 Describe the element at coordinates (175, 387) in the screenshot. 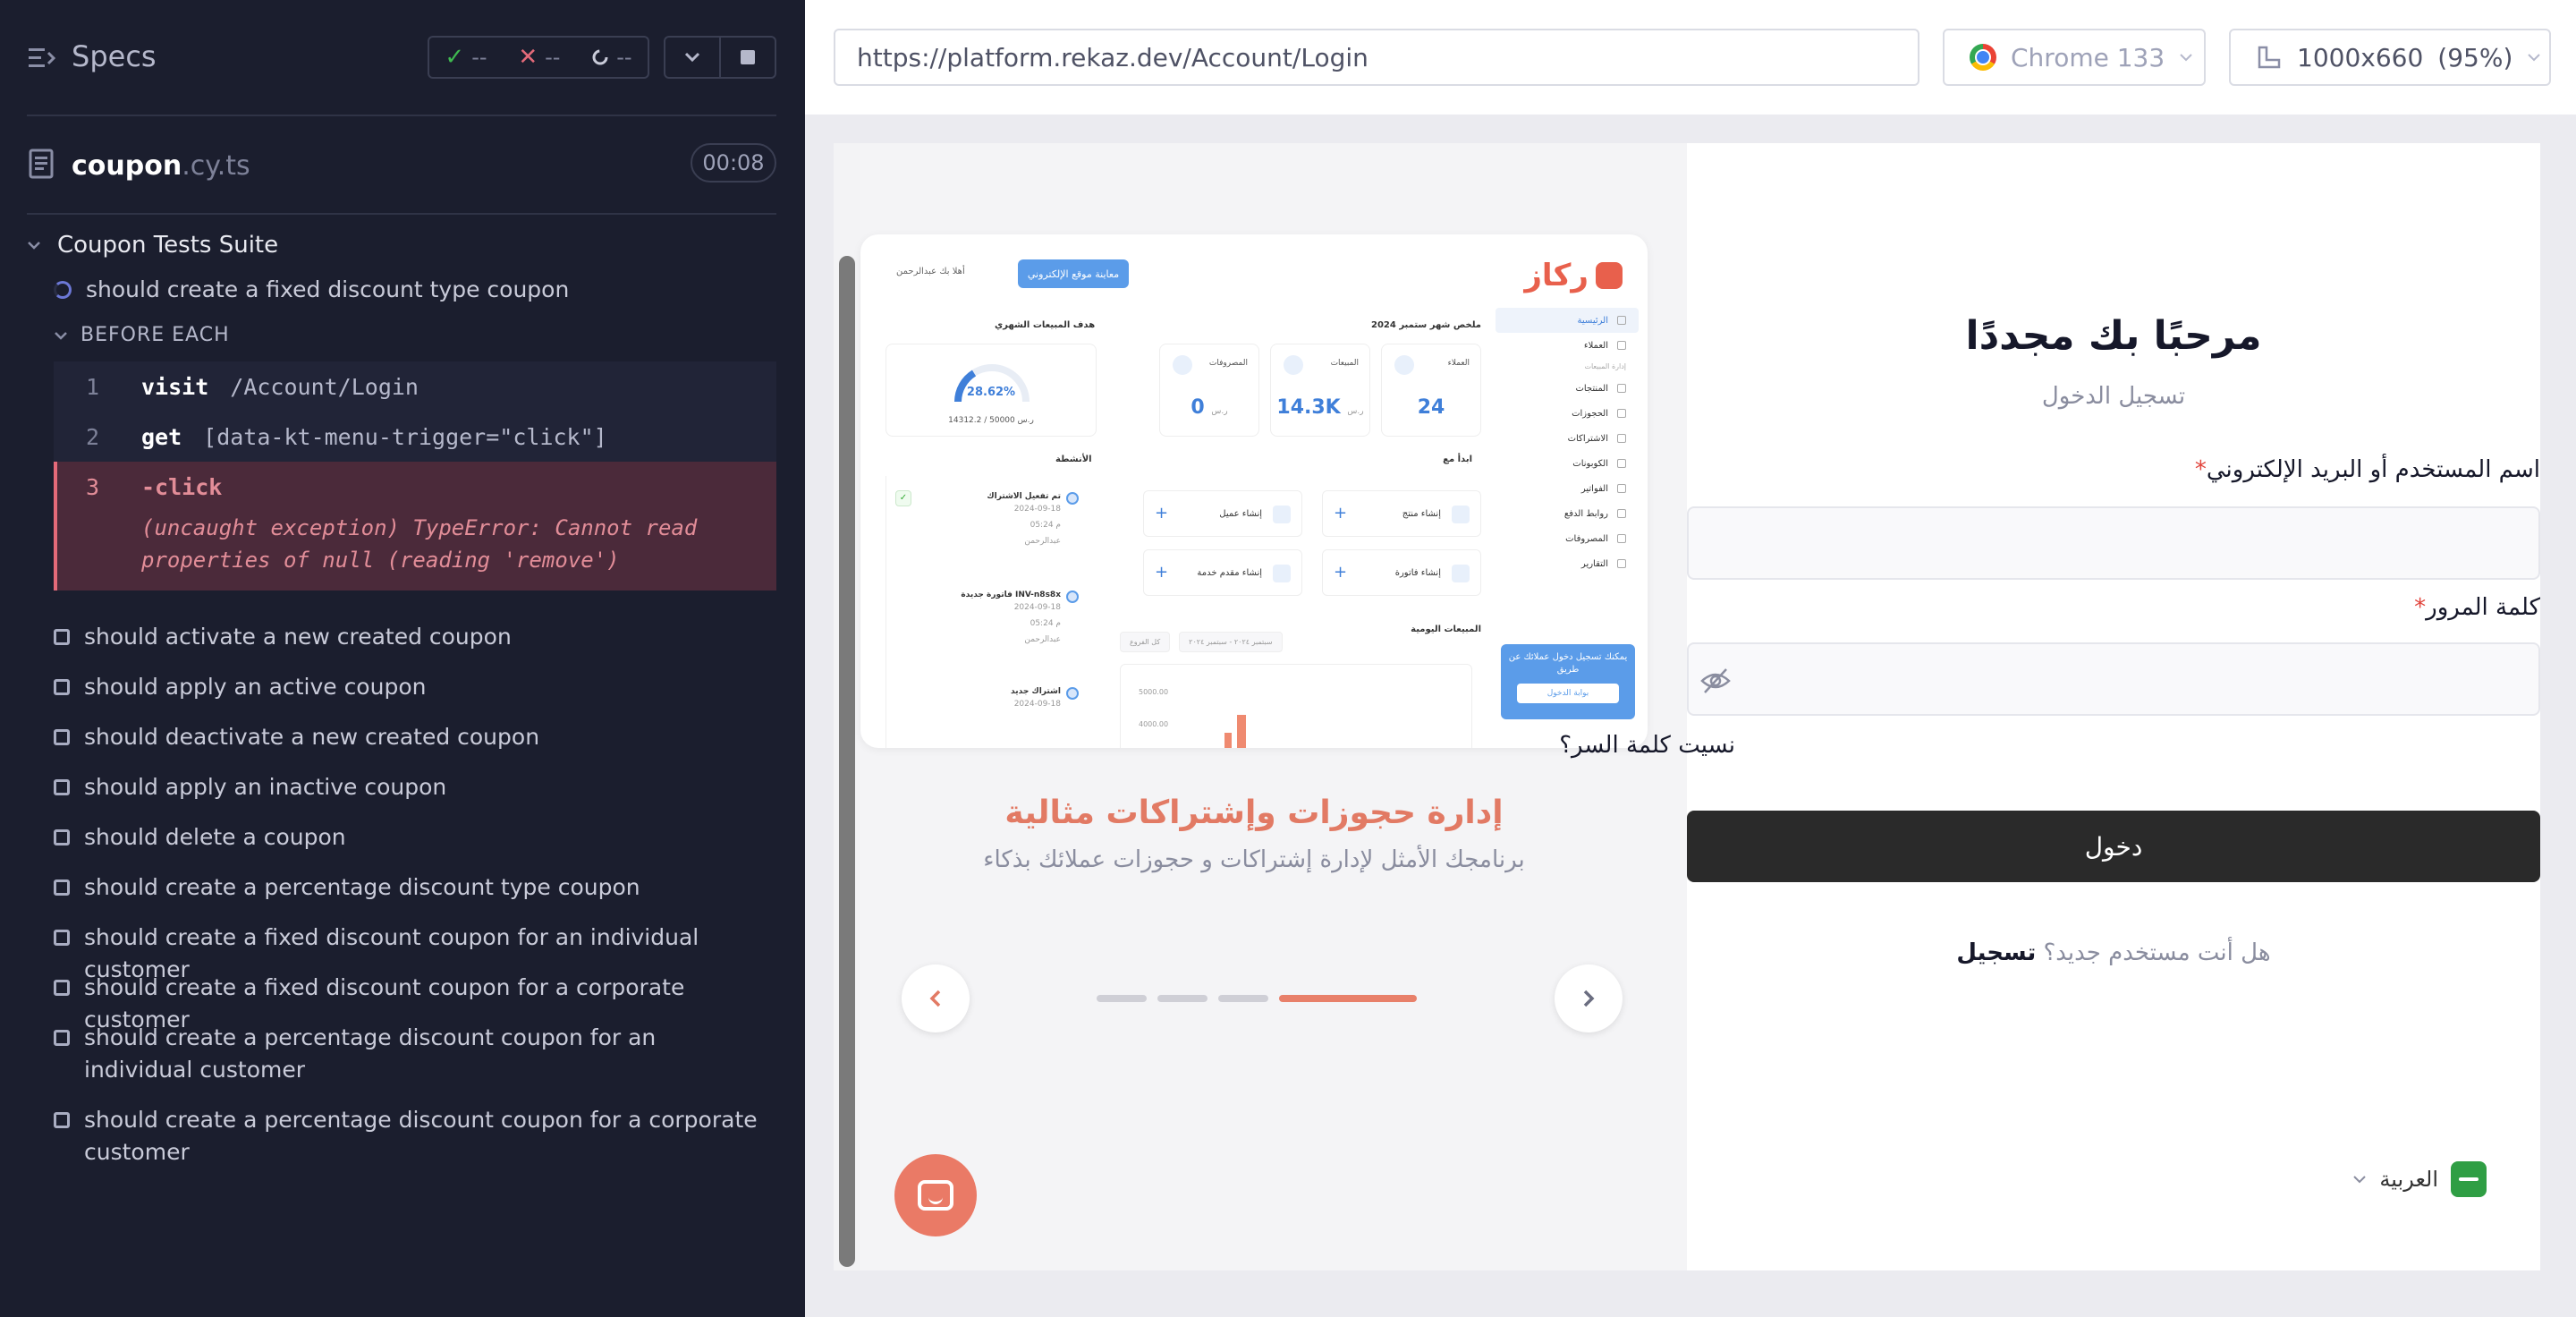

I see `command-name: visit` at that location.